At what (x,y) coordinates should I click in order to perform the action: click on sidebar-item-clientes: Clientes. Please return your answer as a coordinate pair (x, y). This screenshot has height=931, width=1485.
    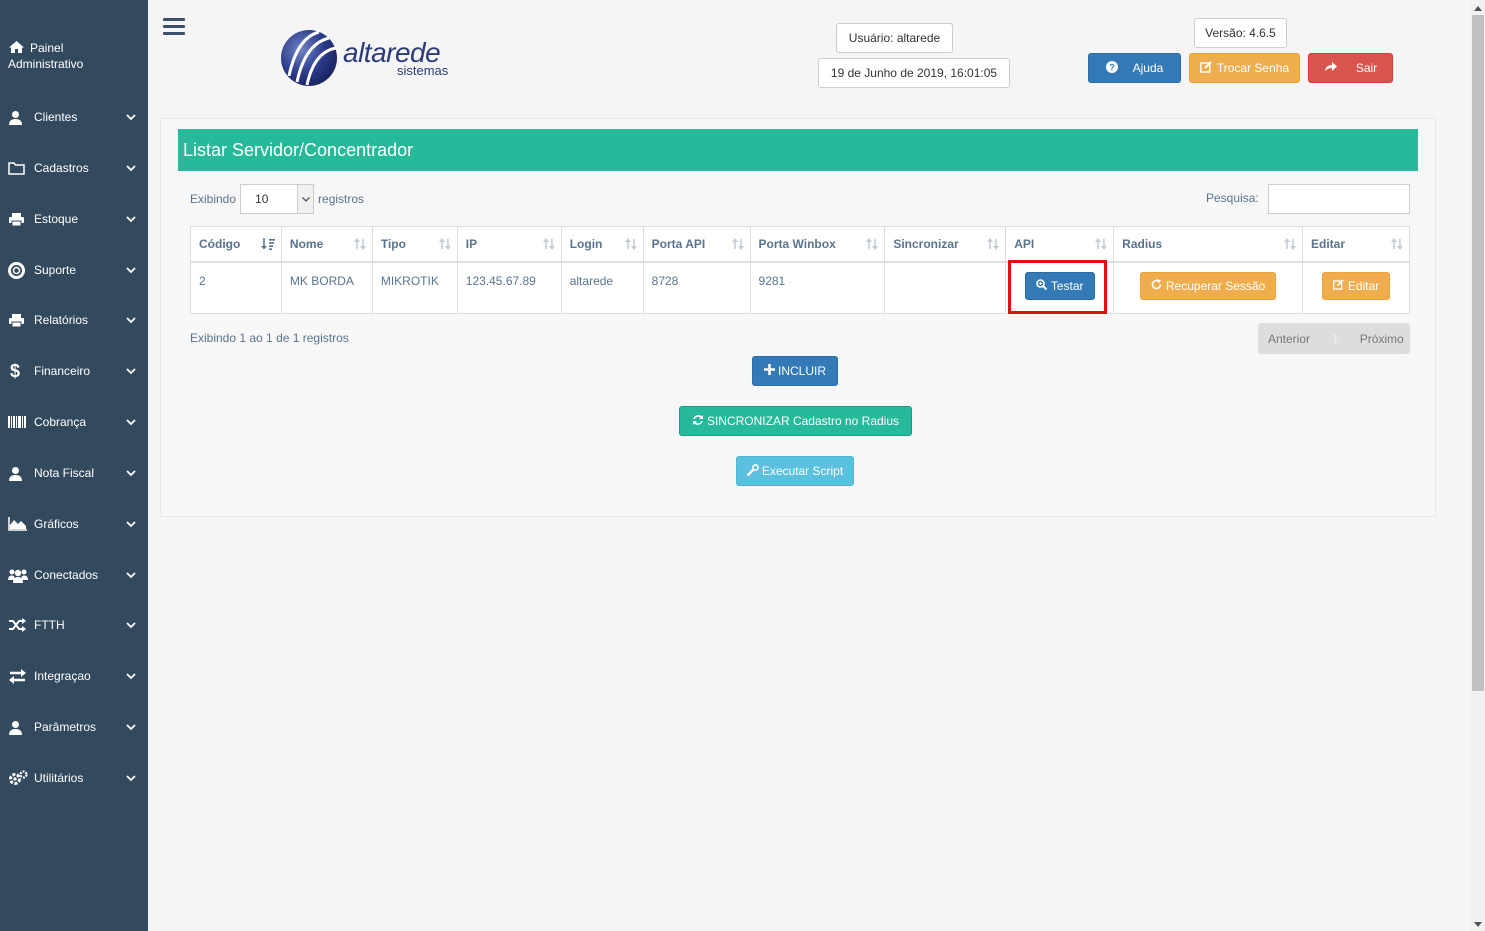
    Looking at the image, I should click on (74, 117).